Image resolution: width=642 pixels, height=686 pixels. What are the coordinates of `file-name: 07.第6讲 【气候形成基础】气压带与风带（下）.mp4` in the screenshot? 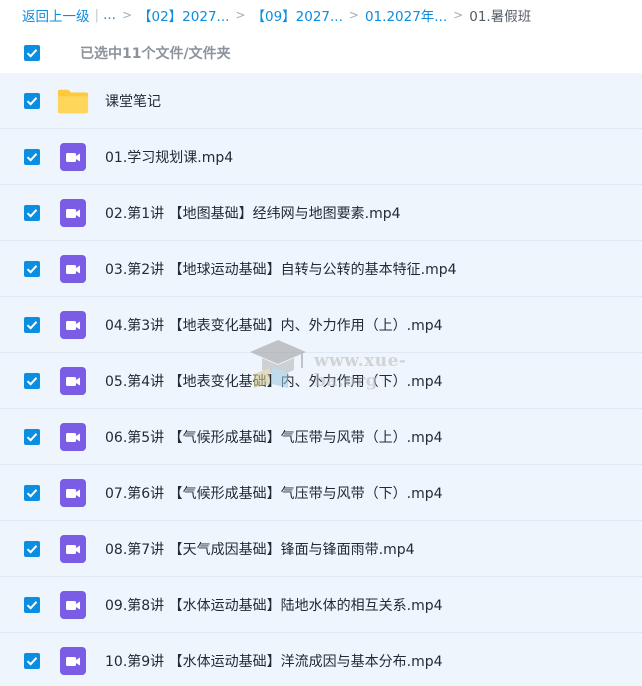 It's located at (274, 494).